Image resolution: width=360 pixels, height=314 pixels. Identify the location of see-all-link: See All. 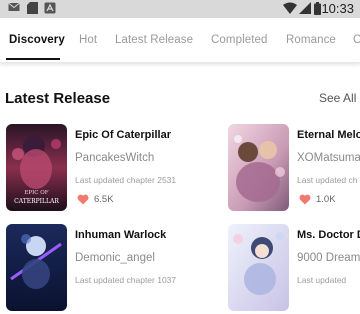
(337, 98).